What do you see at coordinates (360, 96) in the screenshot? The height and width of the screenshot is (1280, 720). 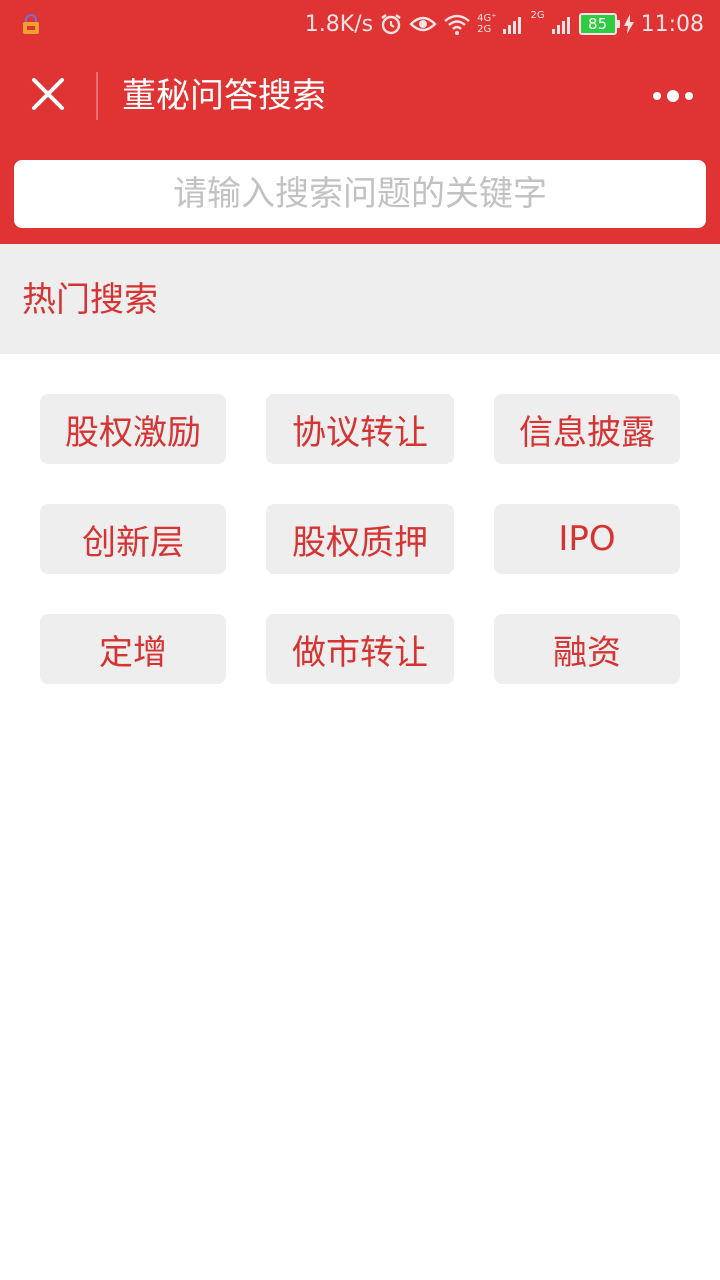 I see `title-bar: 董秘问答搜索` at bounding box center [360, 96].